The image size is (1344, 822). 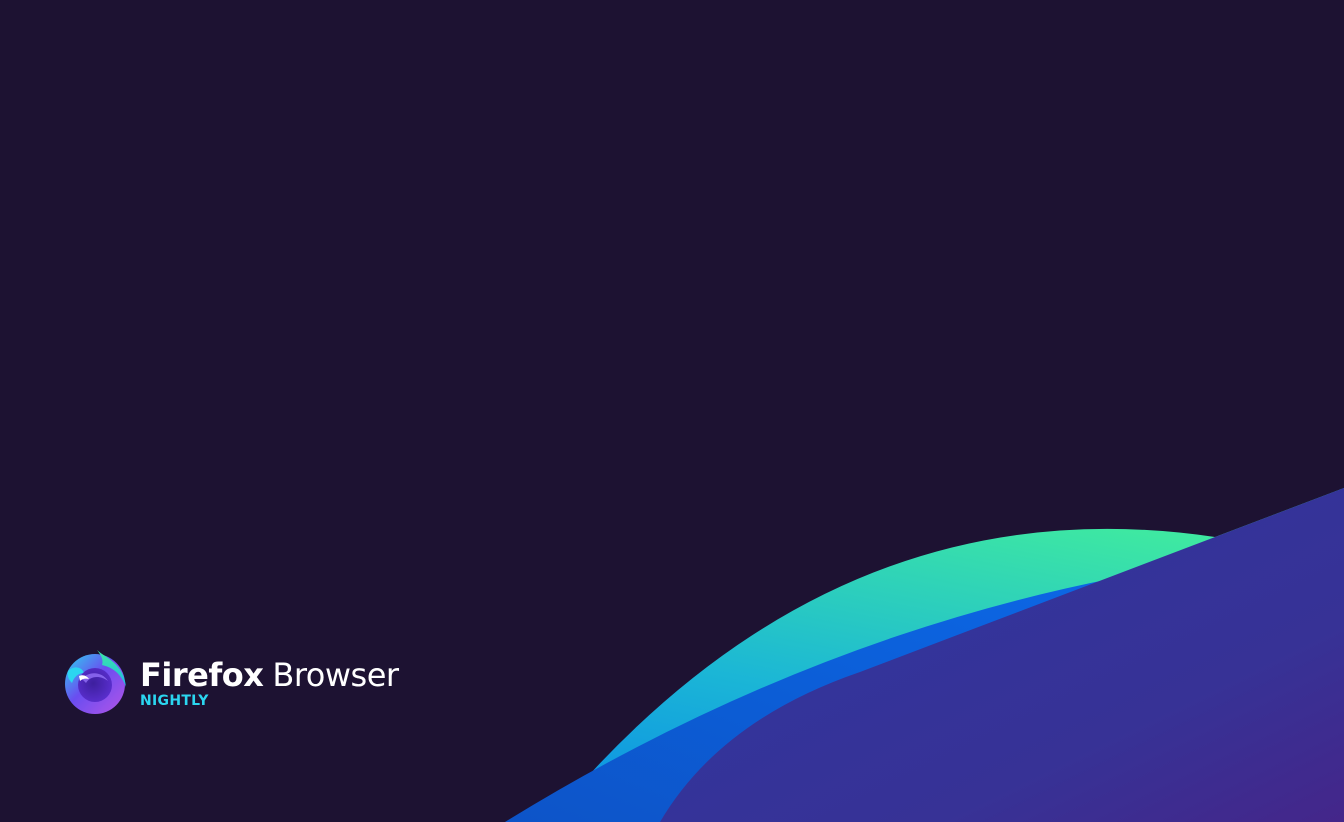 I want to click on wordmark: Firefox Browser NIGHTLY, so click(x=269, y=683).